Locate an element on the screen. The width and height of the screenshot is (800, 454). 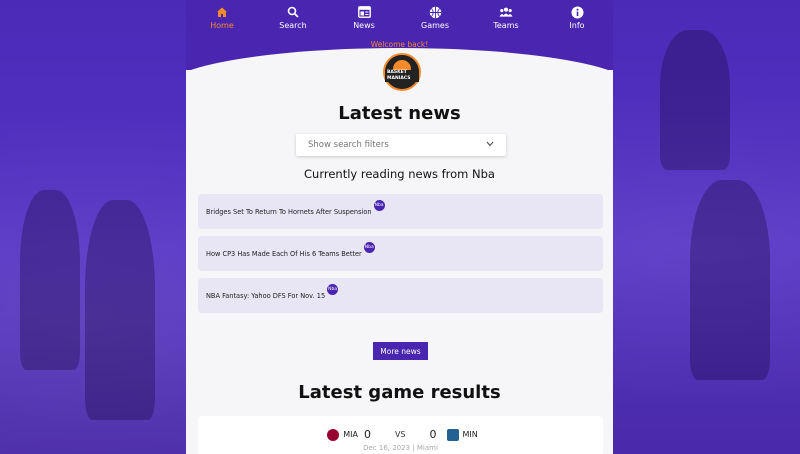
nav-label: Games is located at coordinates (435, 25).